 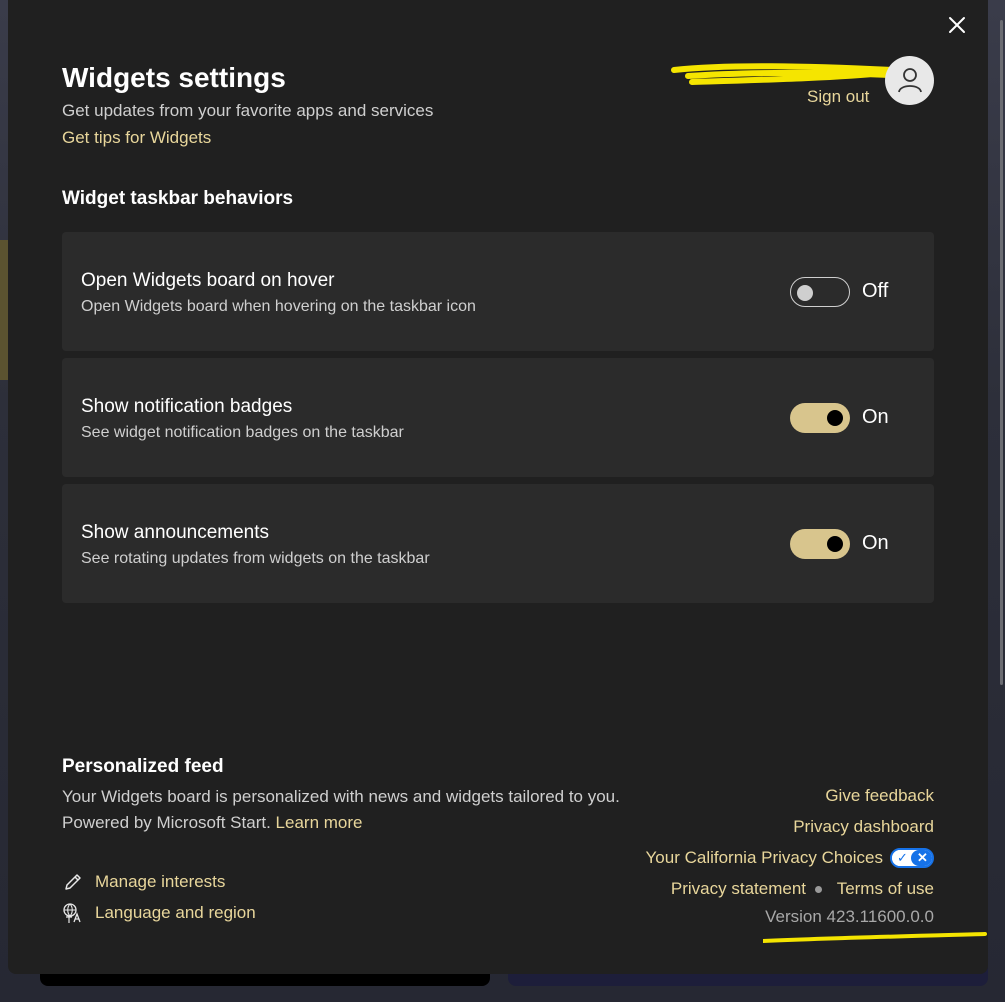 I want to click on open-on-hover-toggle, so click(x=820, y=292).